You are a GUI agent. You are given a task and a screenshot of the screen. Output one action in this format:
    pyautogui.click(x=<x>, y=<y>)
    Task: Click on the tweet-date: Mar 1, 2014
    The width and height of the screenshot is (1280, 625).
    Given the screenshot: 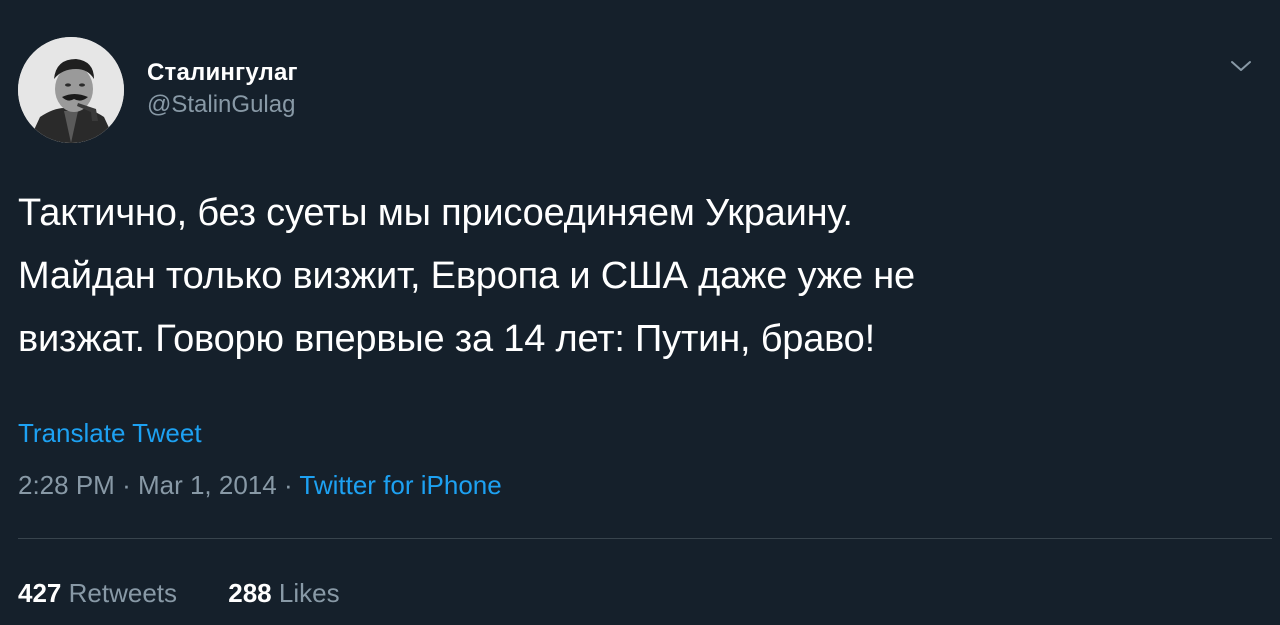 What is the action you would take?
    pyautogui.click(x=207, y=485)
    